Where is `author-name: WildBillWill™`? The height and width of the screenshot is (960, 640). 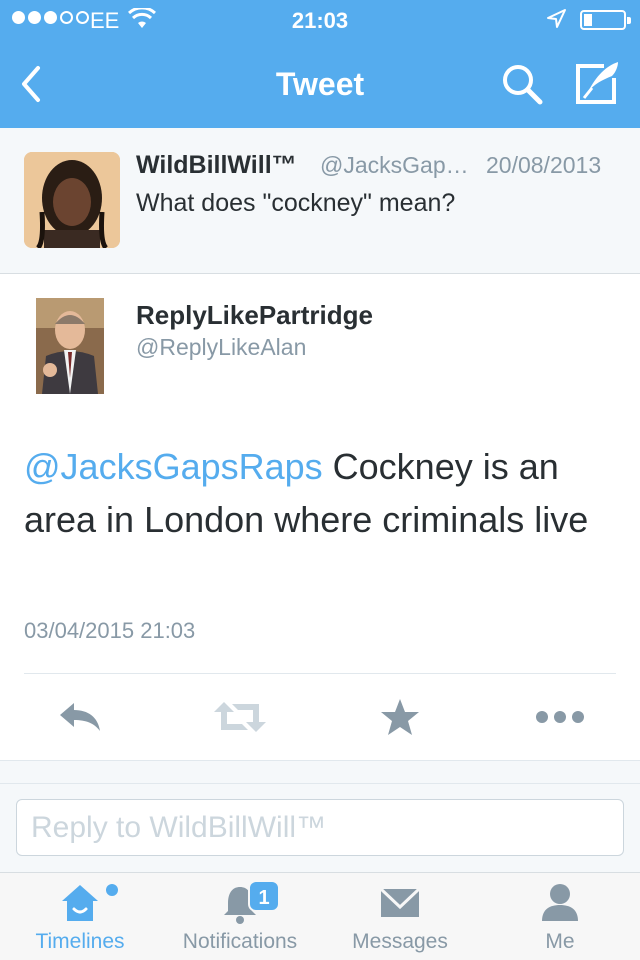
author-name: WildBillWill™ is located at coordinates (216, 165).